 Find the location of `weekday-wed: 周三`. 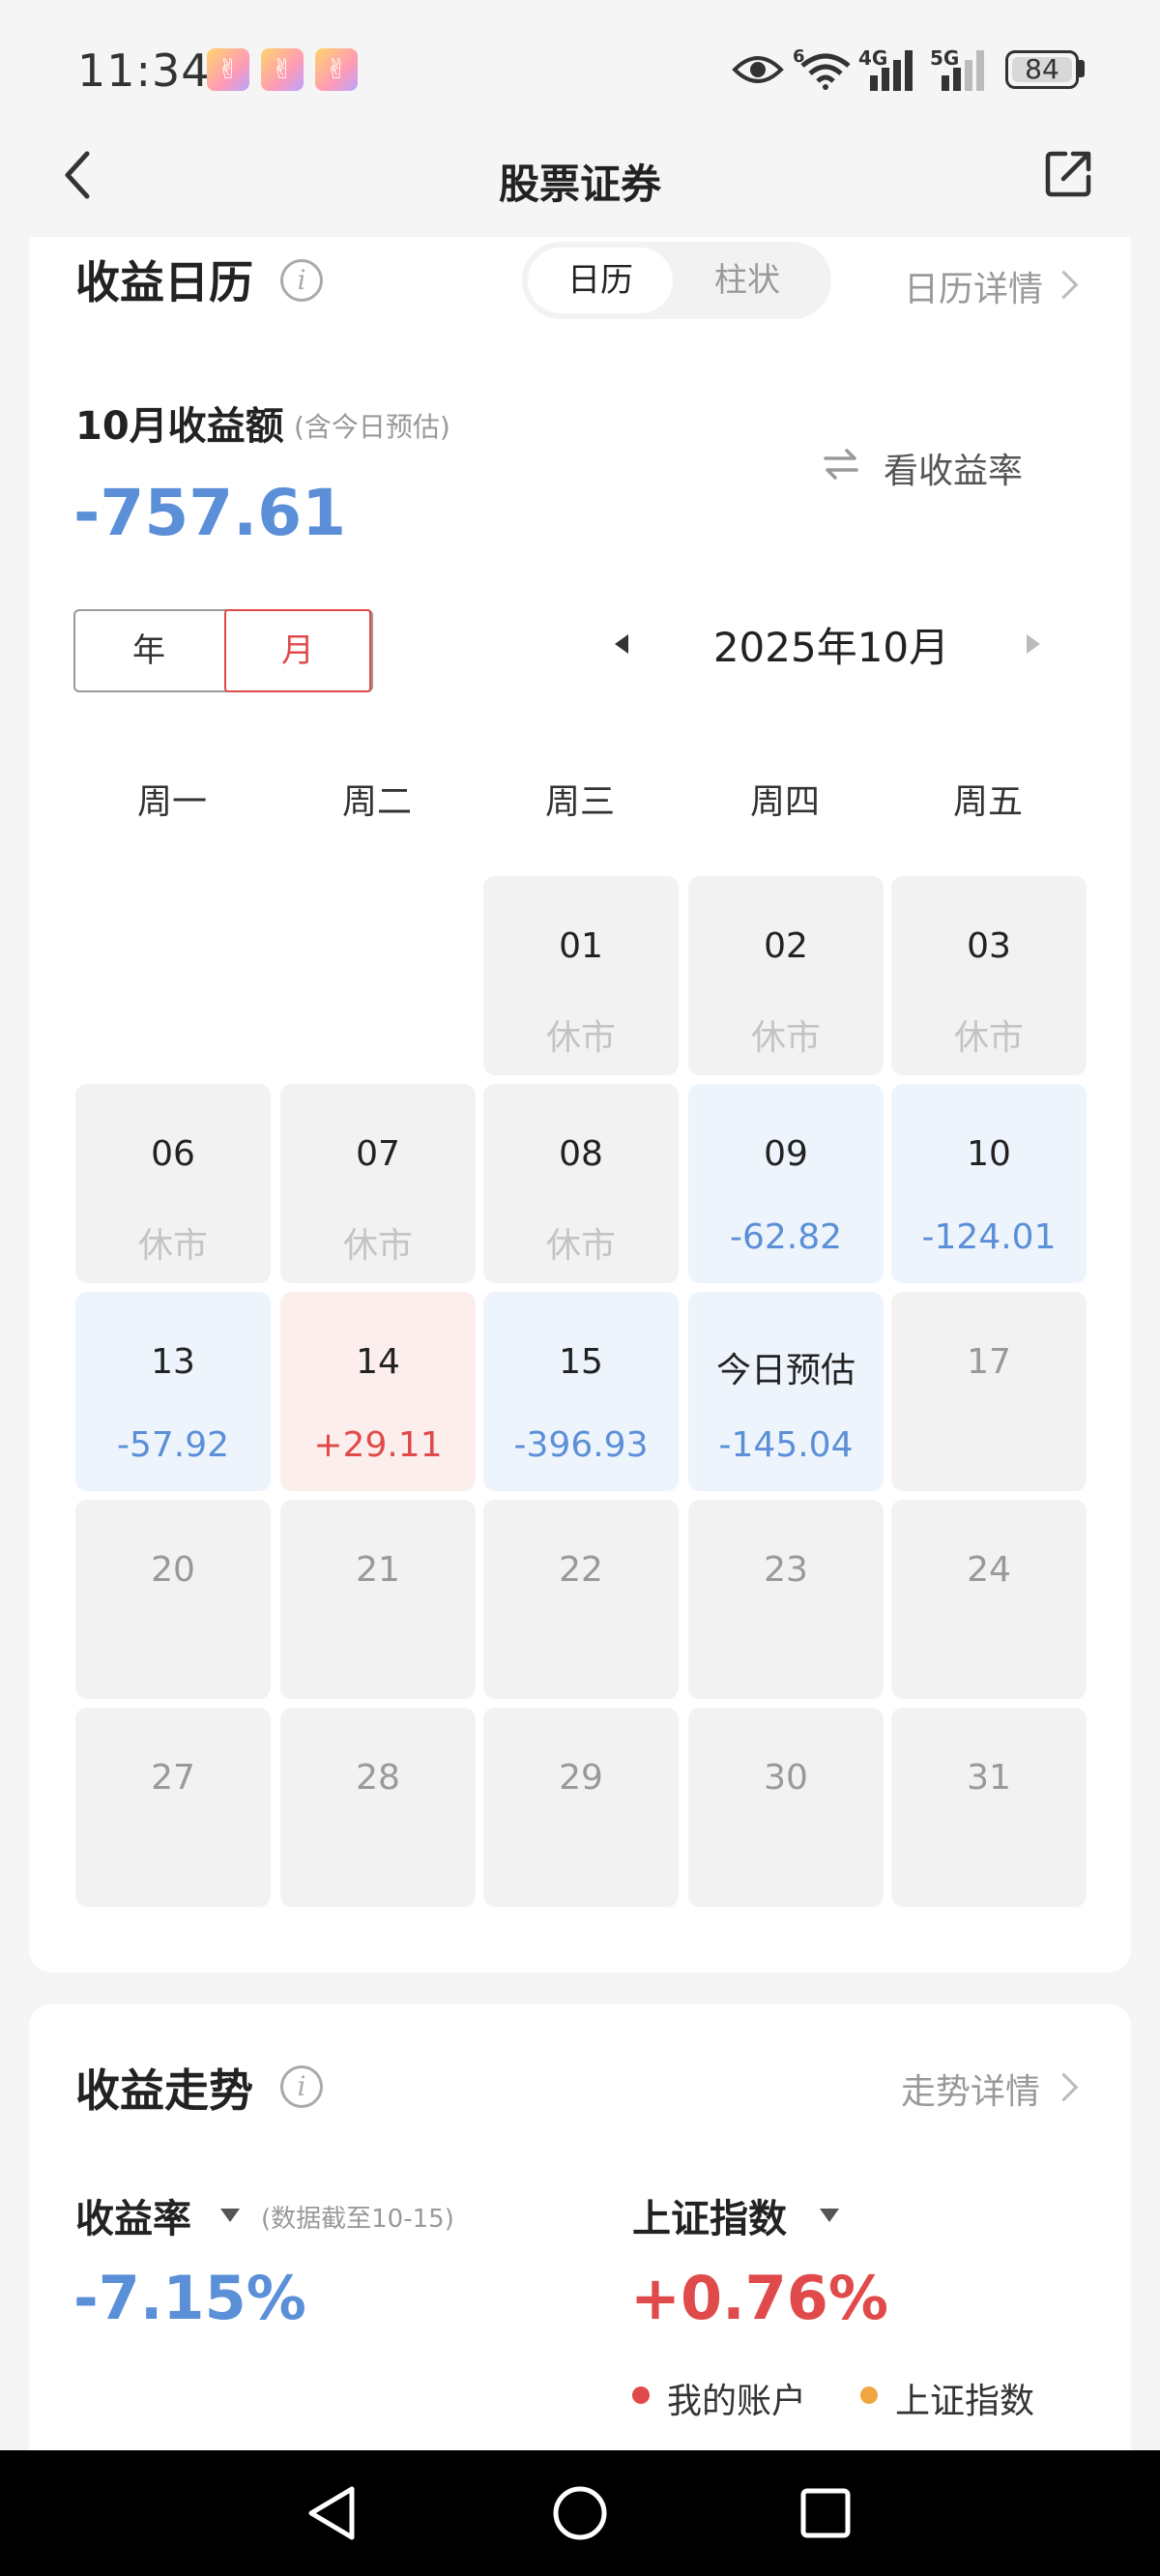

weekday-wed: 周三 is located at coordinates (579, 802).